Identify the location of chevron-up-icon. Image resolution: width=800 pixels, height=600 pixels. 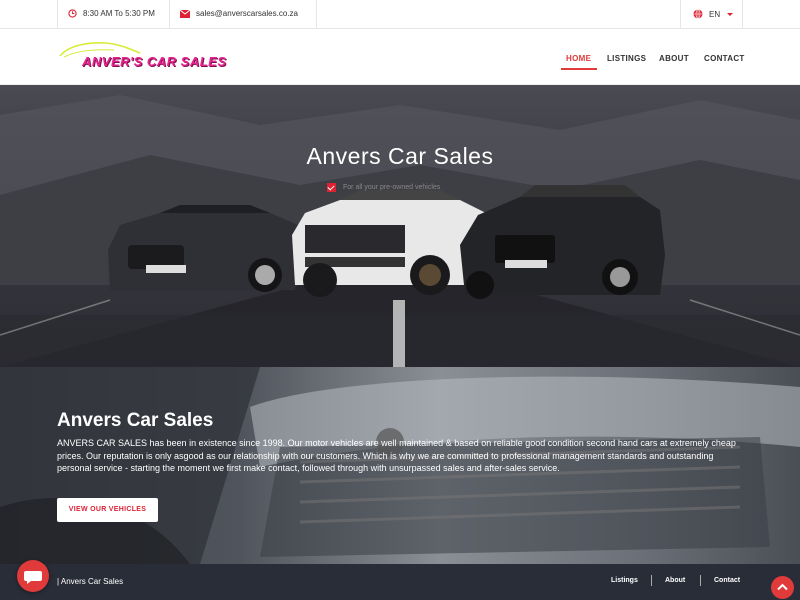
(782, 587).